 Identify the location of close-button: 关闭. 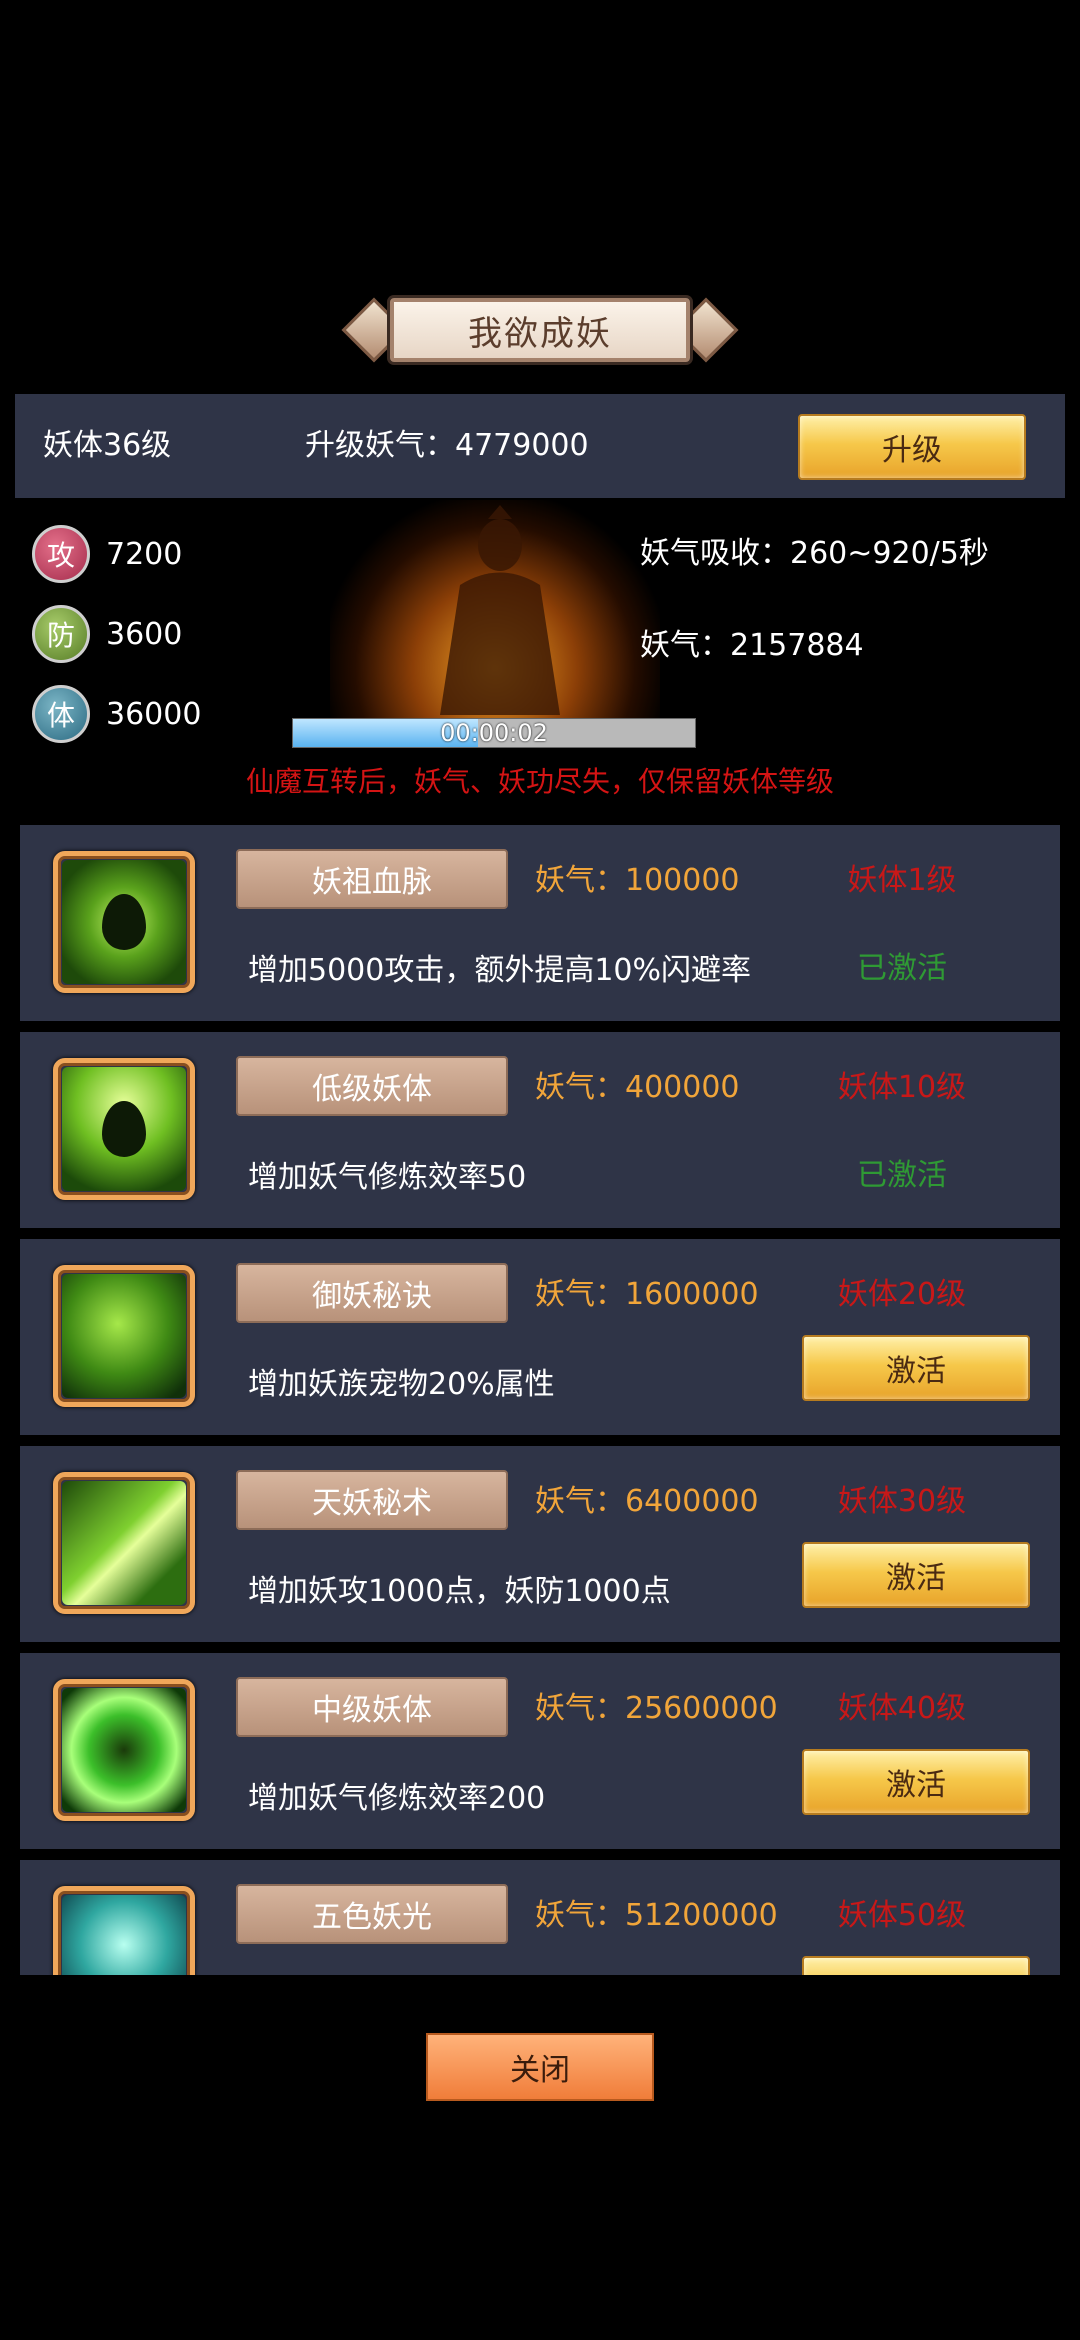
(540, 2067).